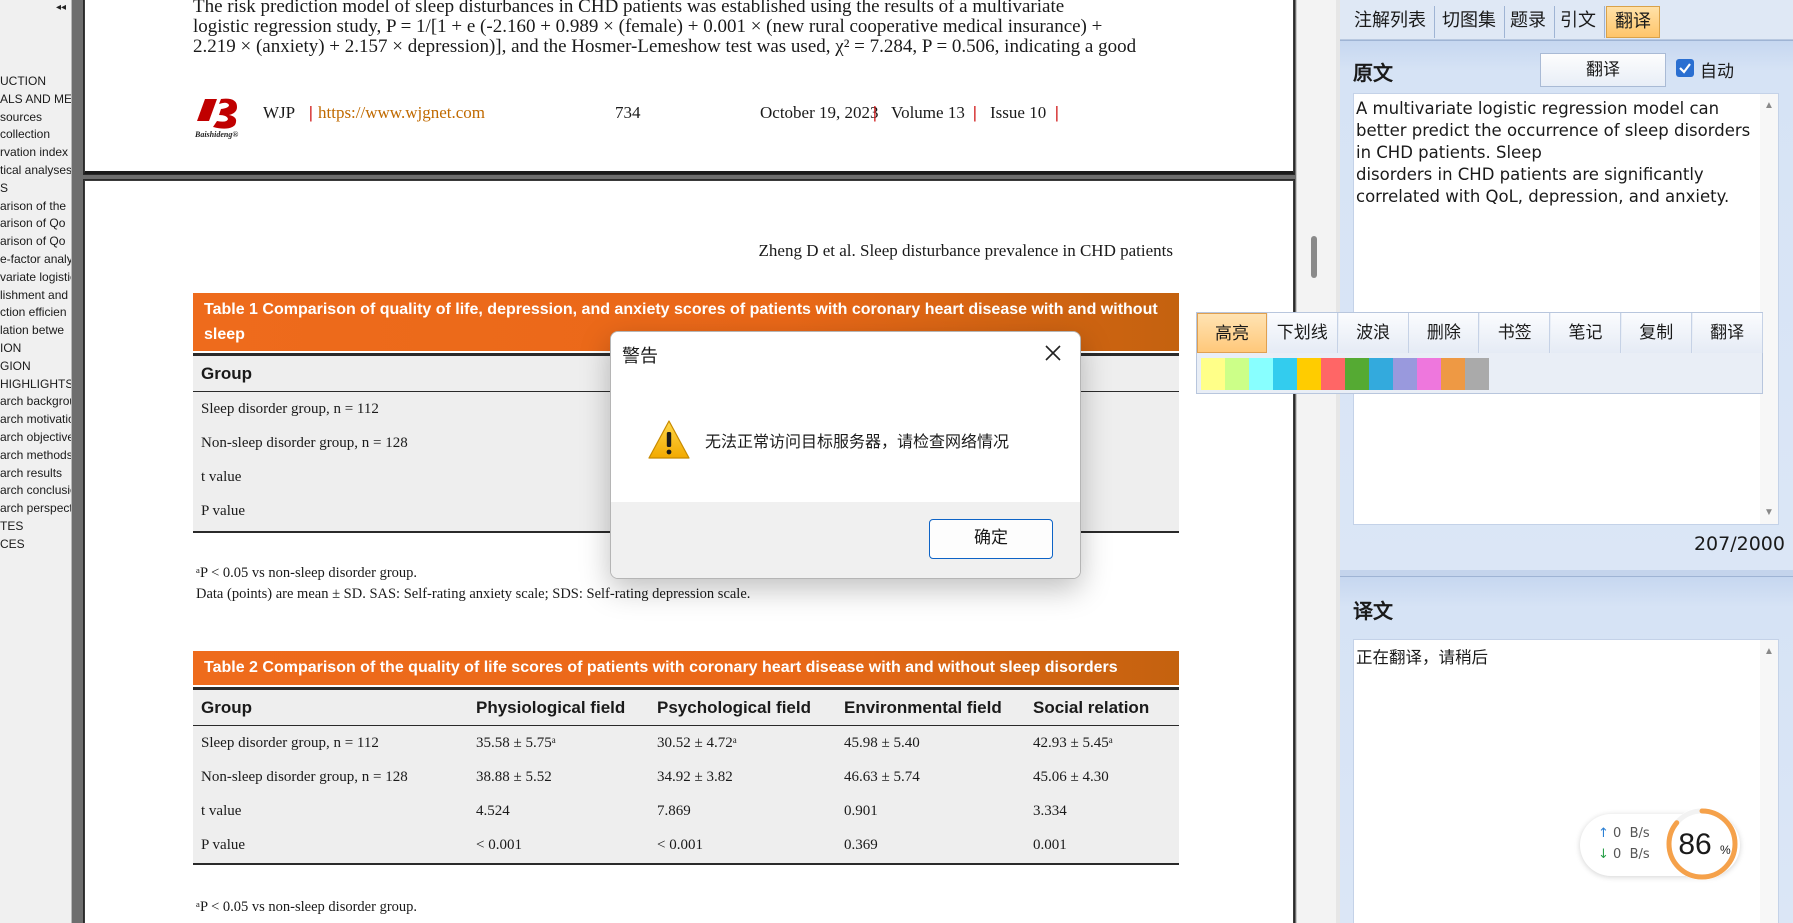 This screenshot has width=1793, height=923. I want to click on translate-button: 翻译, so click(1603, 70).